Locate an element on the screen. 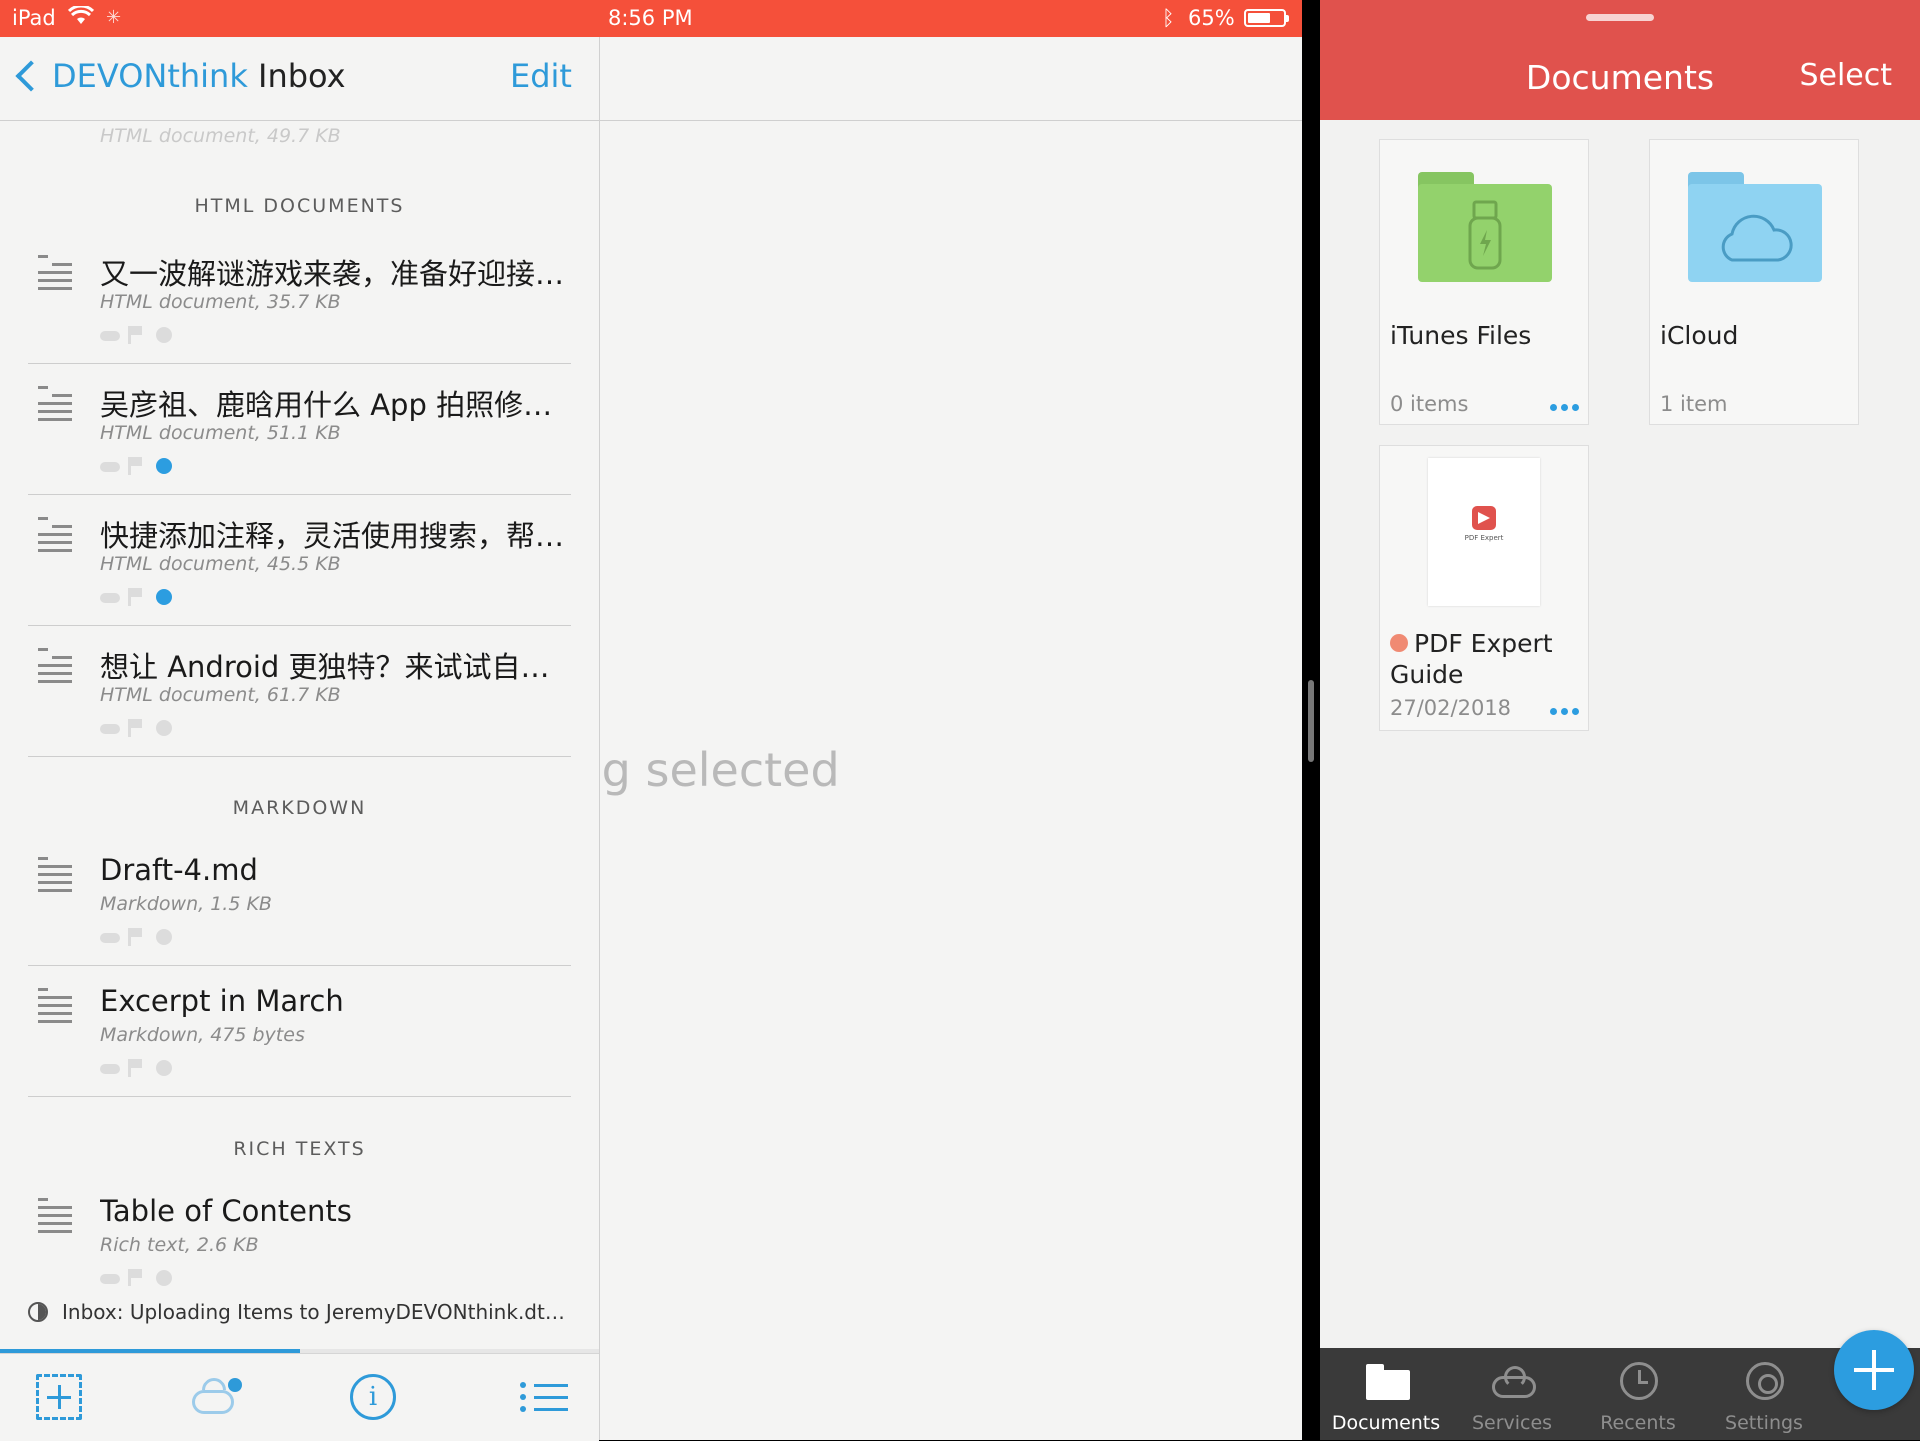  file-name: iCloud is located at coordinates (1699, 335).